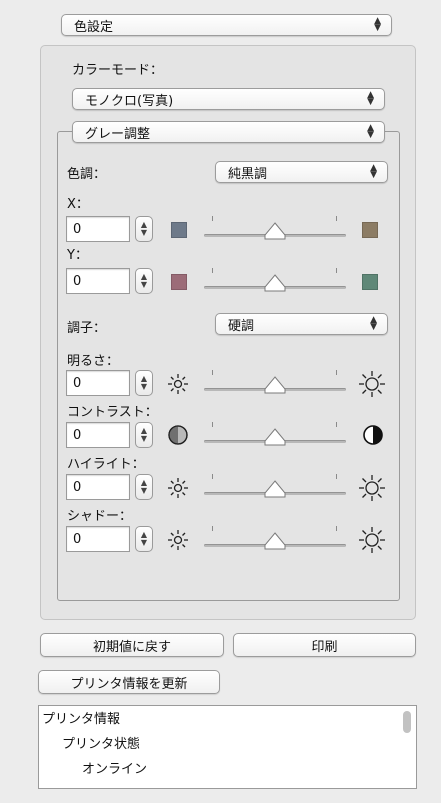 The image size is (441, 803). I want to click on y-slider, so click(275, 281).